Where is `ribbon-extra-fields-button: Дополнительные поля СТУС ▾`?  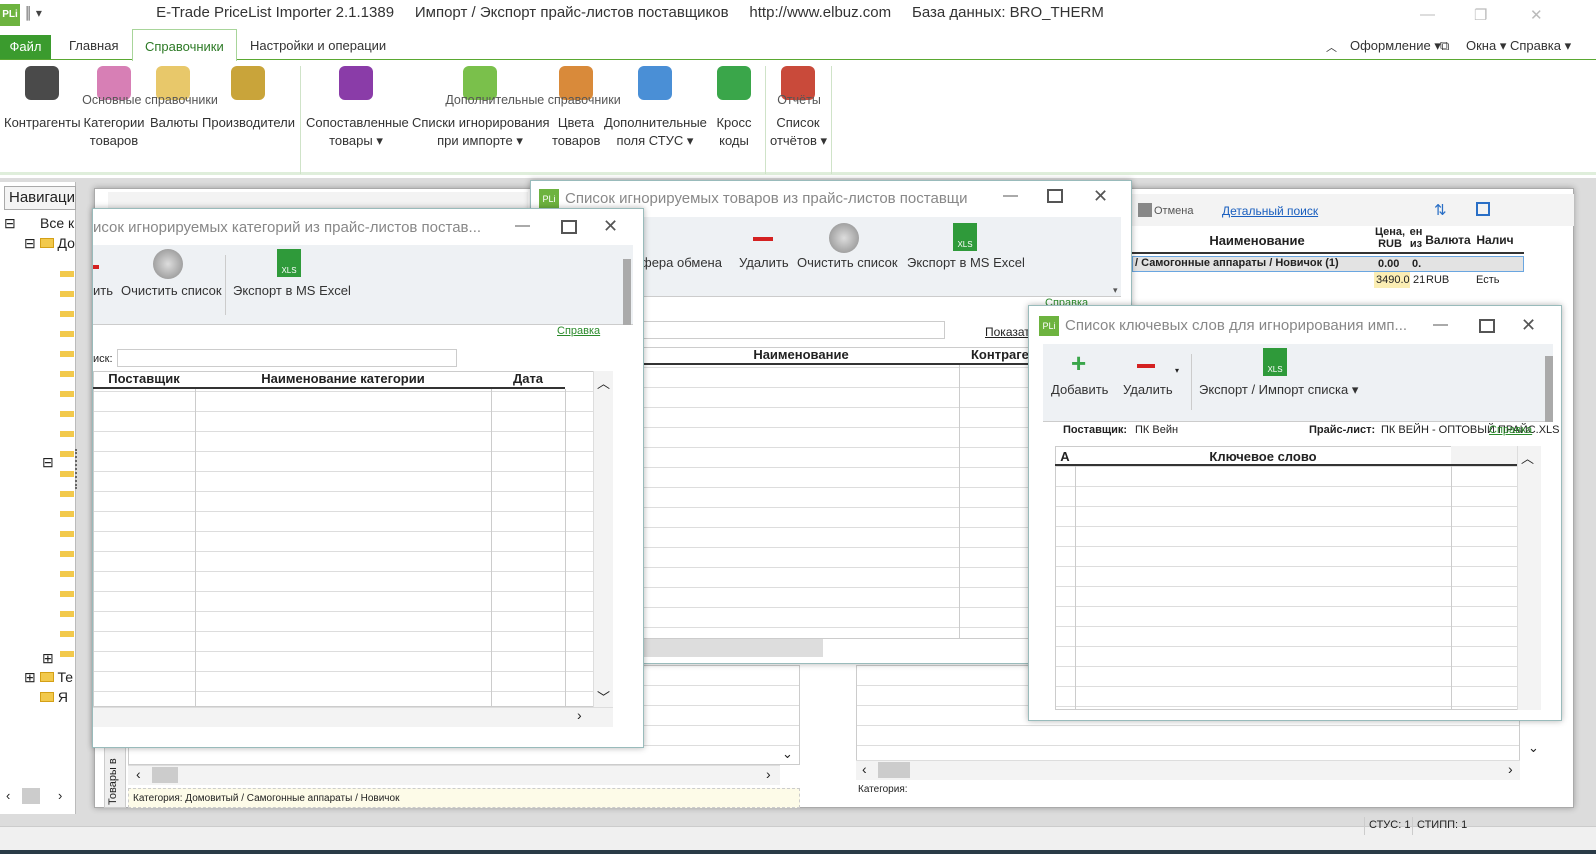 ribbon-extra-fields-button: Дополнительные поля СТУС ▾ is located at coordinates (655, 108).